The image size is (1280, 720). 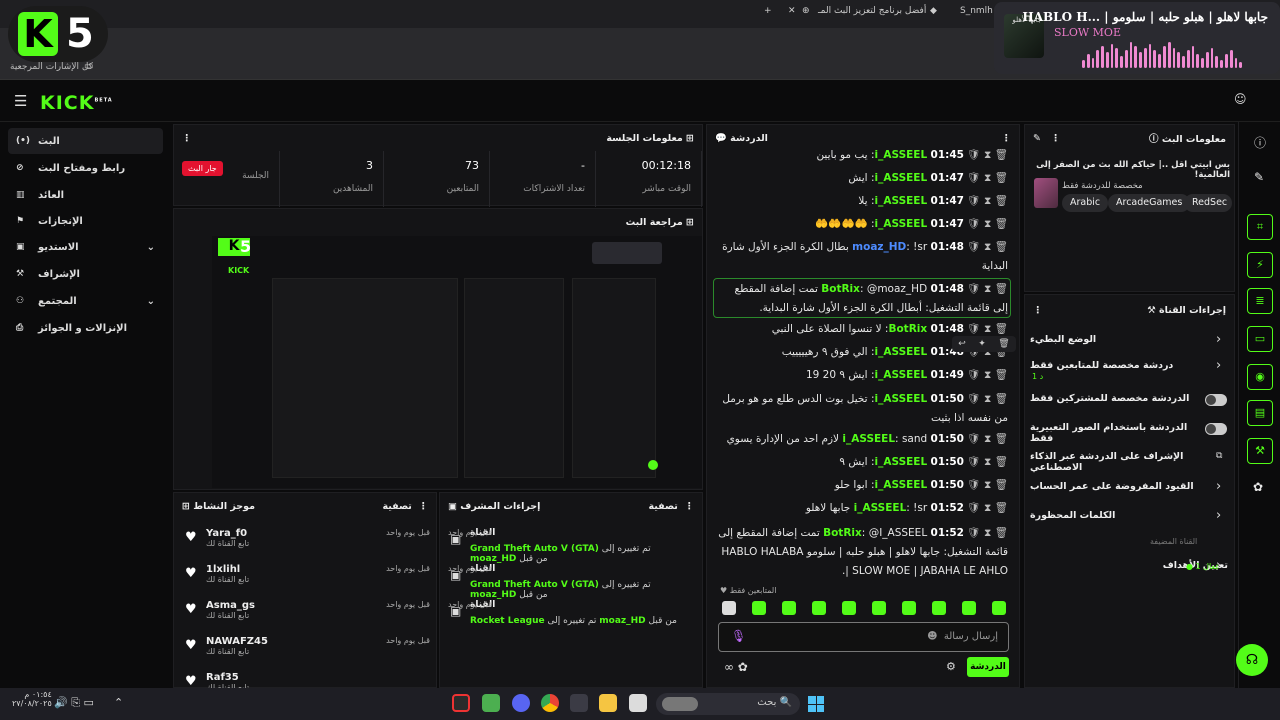 I want to click on all-bookmarks-label: كل الإشارات المرجعية, so click(x=51, y=67).